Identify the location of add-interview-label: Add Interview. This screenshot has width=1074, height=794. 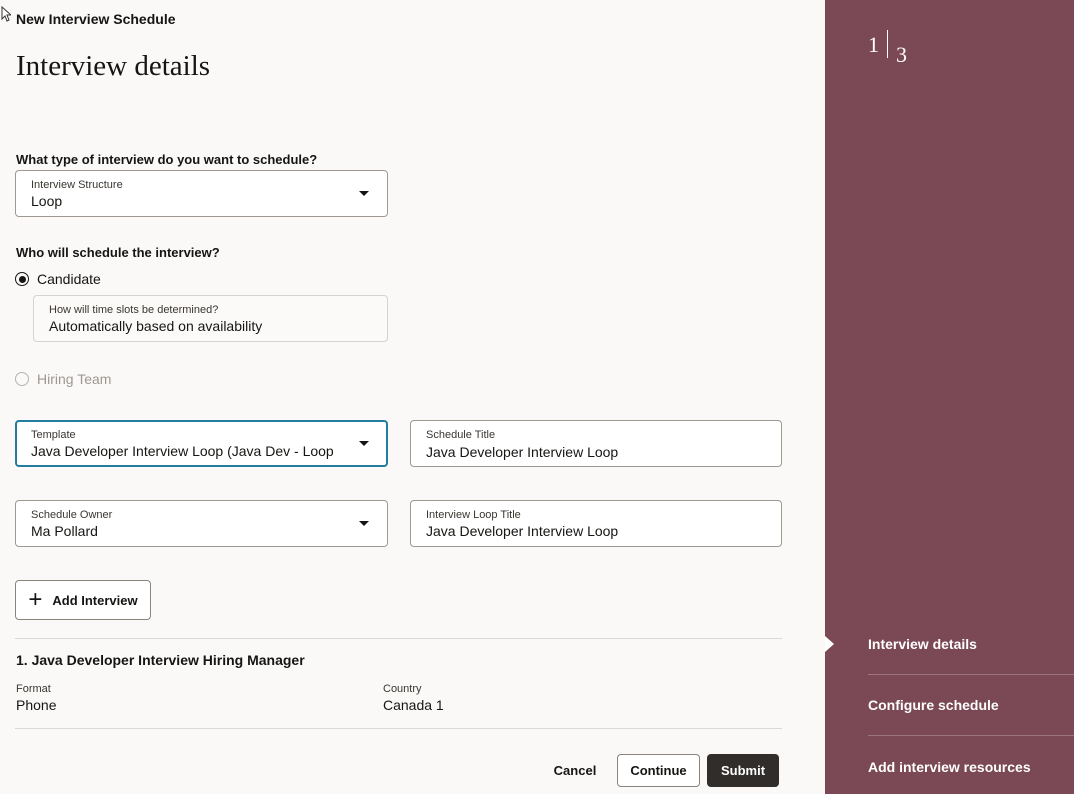
(95, 600).